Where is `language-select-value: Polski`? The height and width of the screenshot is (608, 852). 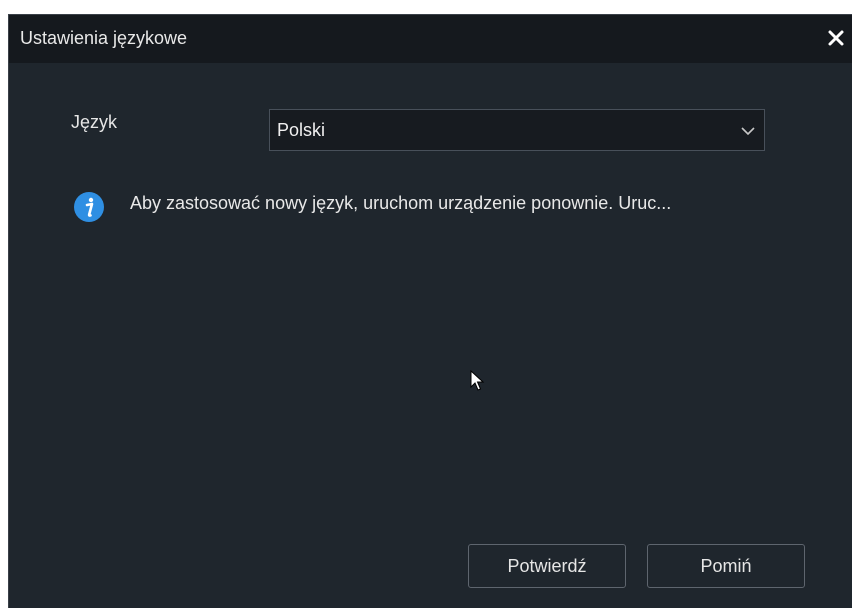 language-select-value: Polski is located at coordinates (301, 130).